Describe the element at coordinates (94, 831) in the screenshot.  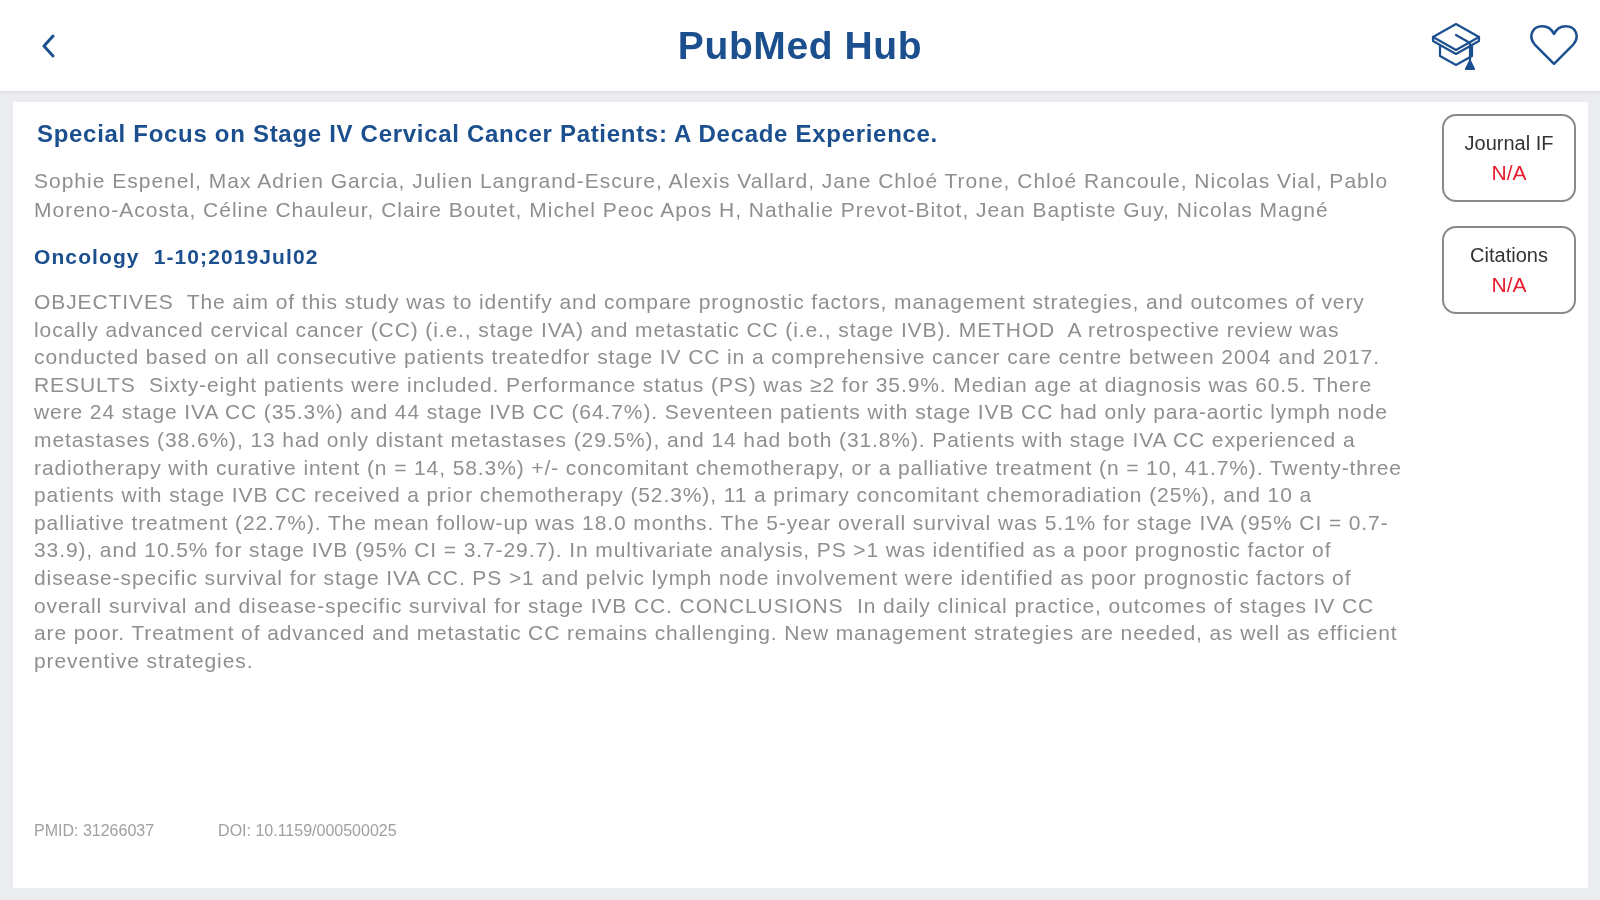
I see `pmid-text: PMID: 31266037` at that location.